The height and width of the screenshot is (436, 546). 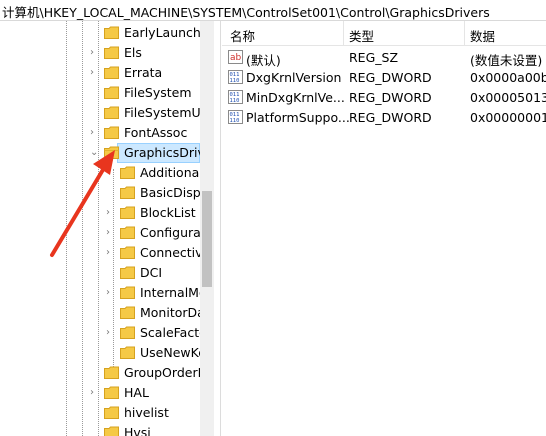 I want to click on annotation-arrow, so click(x=82, y=203).